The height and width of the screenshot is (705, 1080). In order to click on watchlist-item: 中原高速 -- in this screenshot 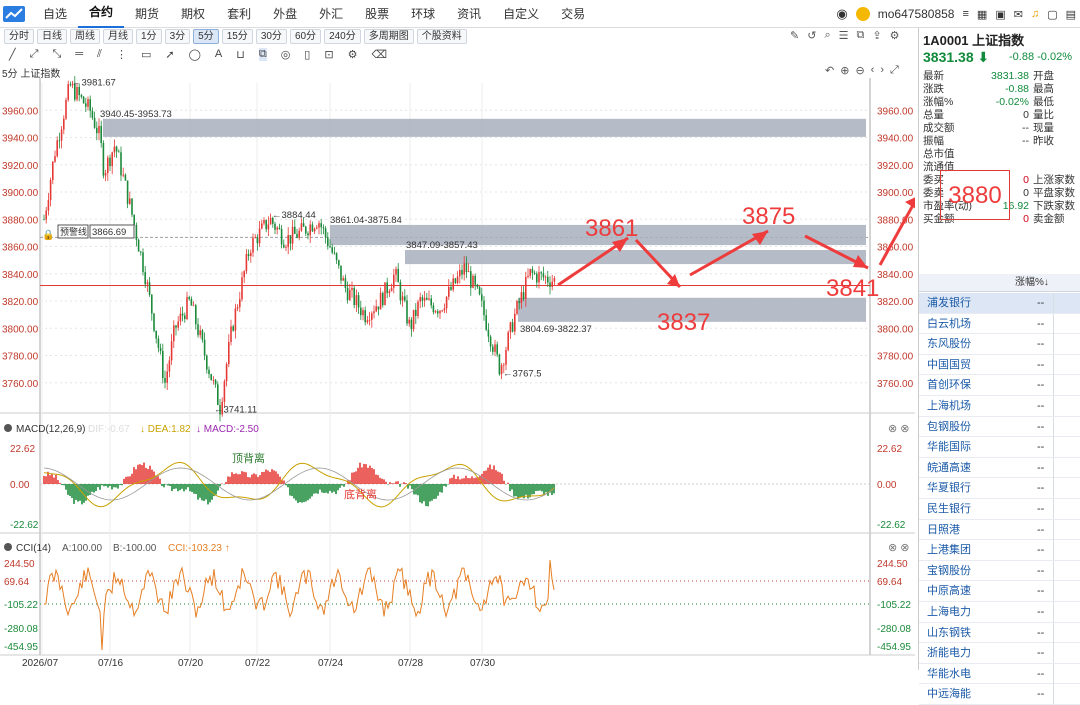, I will do `click(999, 591)`.